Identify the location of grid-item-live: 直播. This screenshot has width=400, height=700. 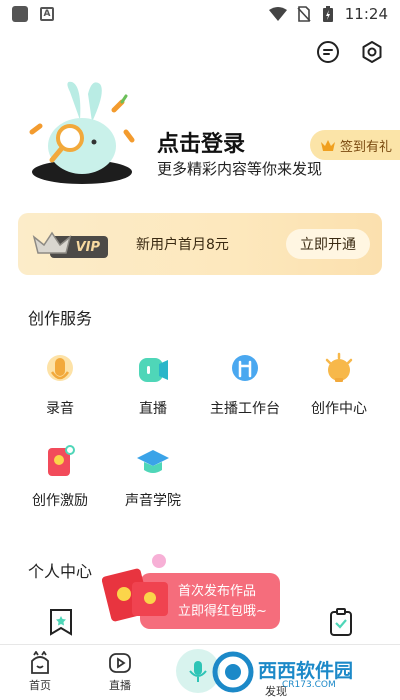
(153, 385).